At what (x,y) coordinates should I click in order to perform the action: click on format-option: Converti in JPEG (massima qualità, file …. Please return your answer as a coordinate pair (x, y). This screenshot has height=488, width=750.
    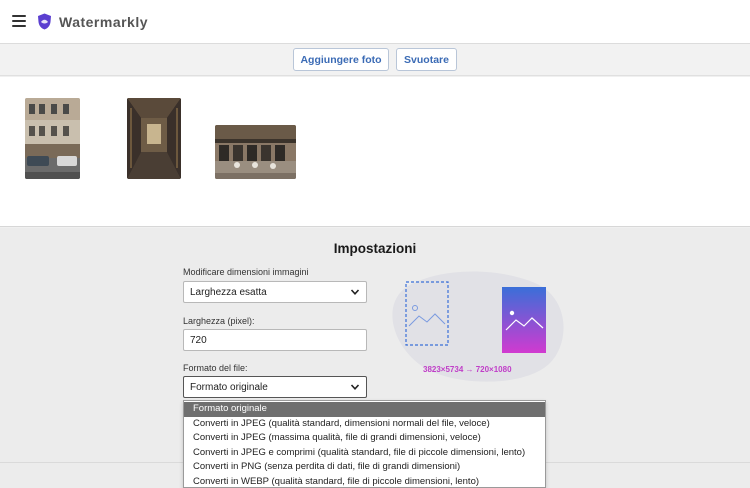
    Looking at the image, I should click on (364, 438).